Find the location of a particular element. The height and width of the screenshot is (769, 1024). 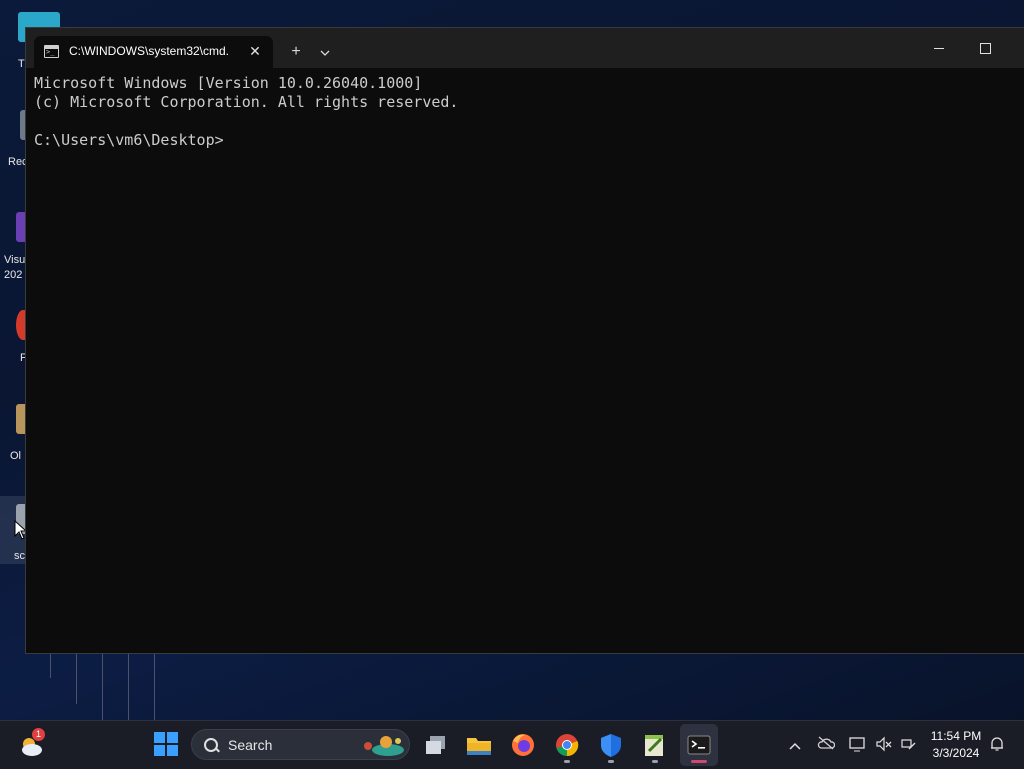

defender-icon is located at coordinates (611, 745).